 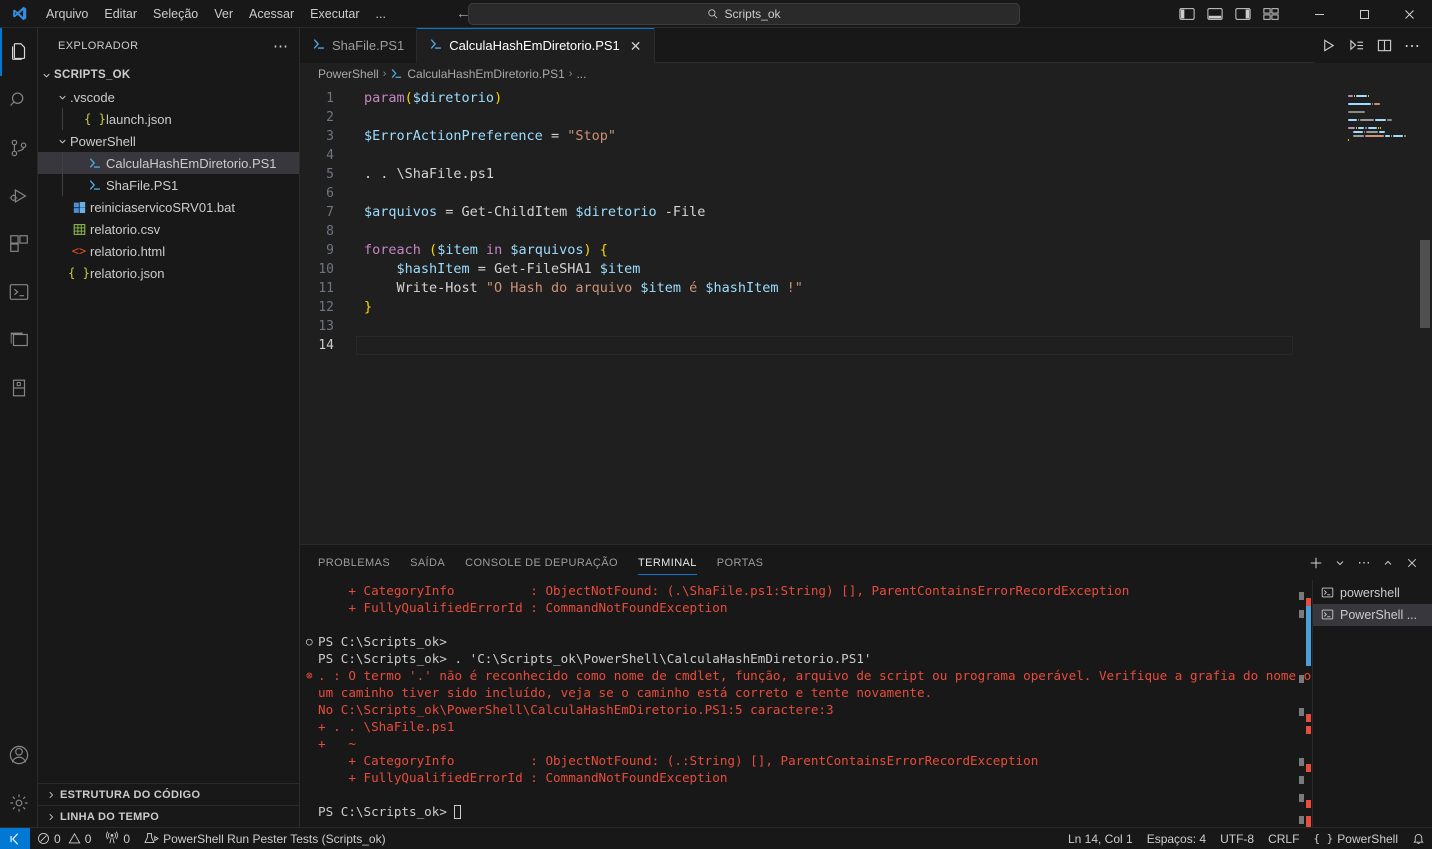 What do you see at coordinates (120, 14) in the screenshot?
I see `menu-editar: Editar` at bounding box center [120, 14].